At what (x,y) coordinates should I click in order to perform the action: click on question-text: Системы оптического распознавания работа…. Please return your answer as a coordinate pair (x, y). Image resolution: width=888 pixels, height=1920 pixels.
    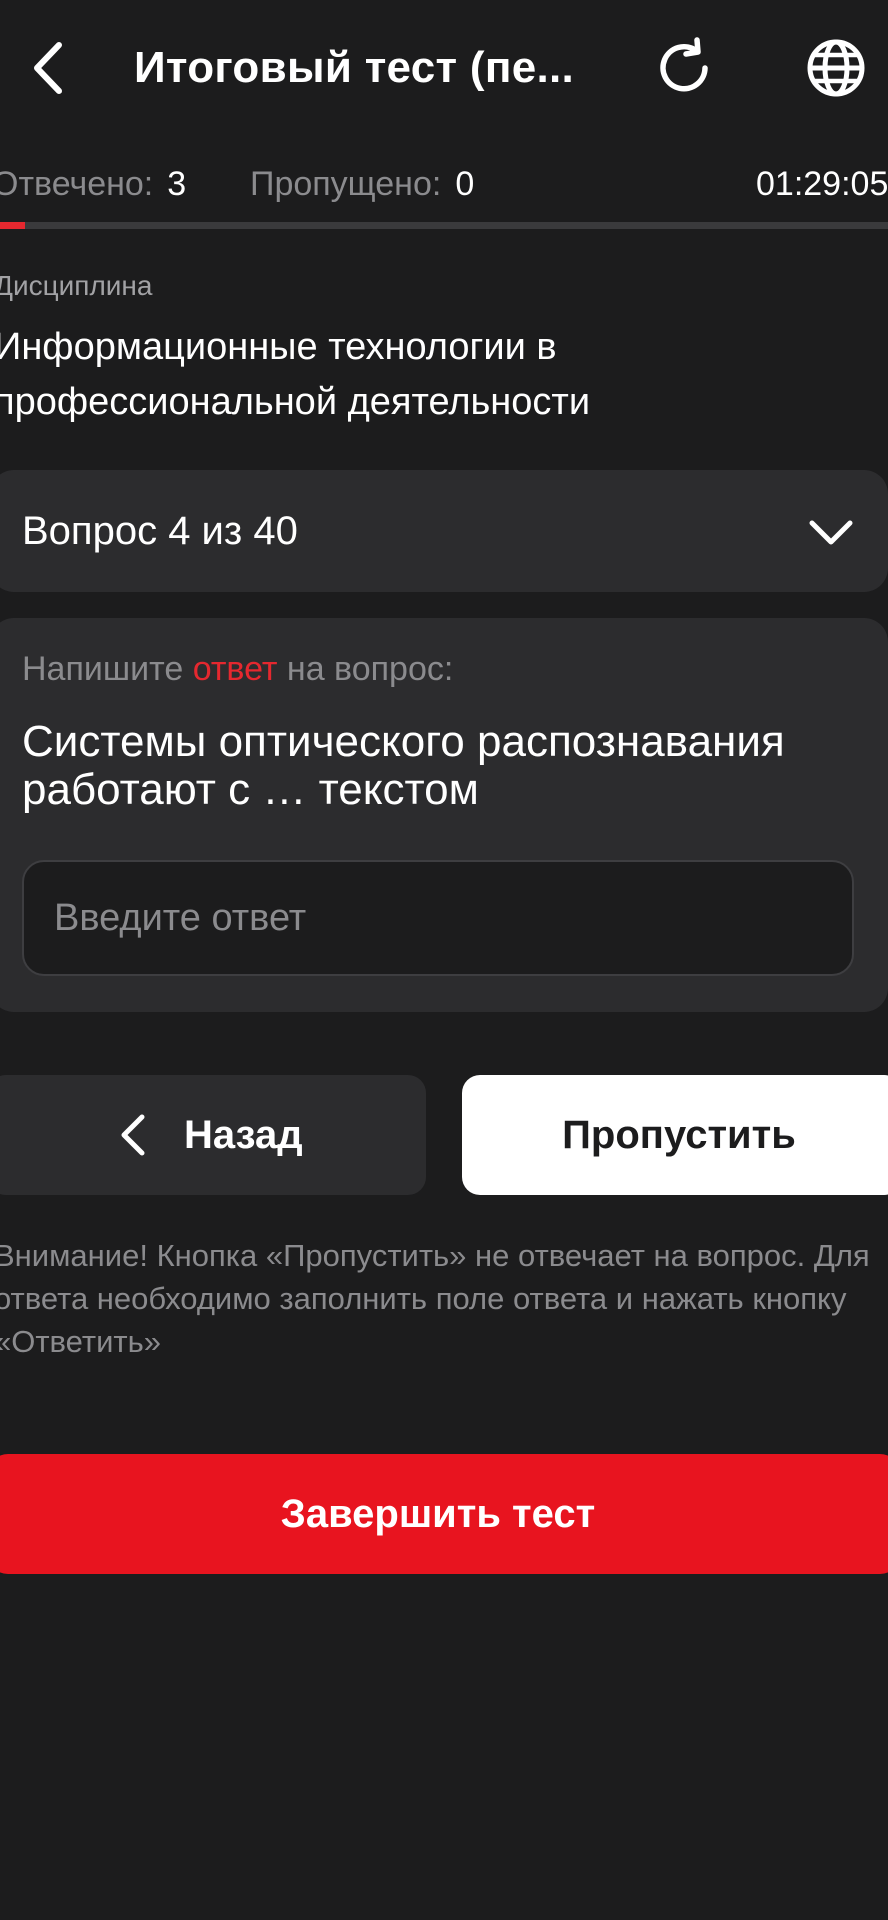
    Looking at the image, I should click on (403, 765).